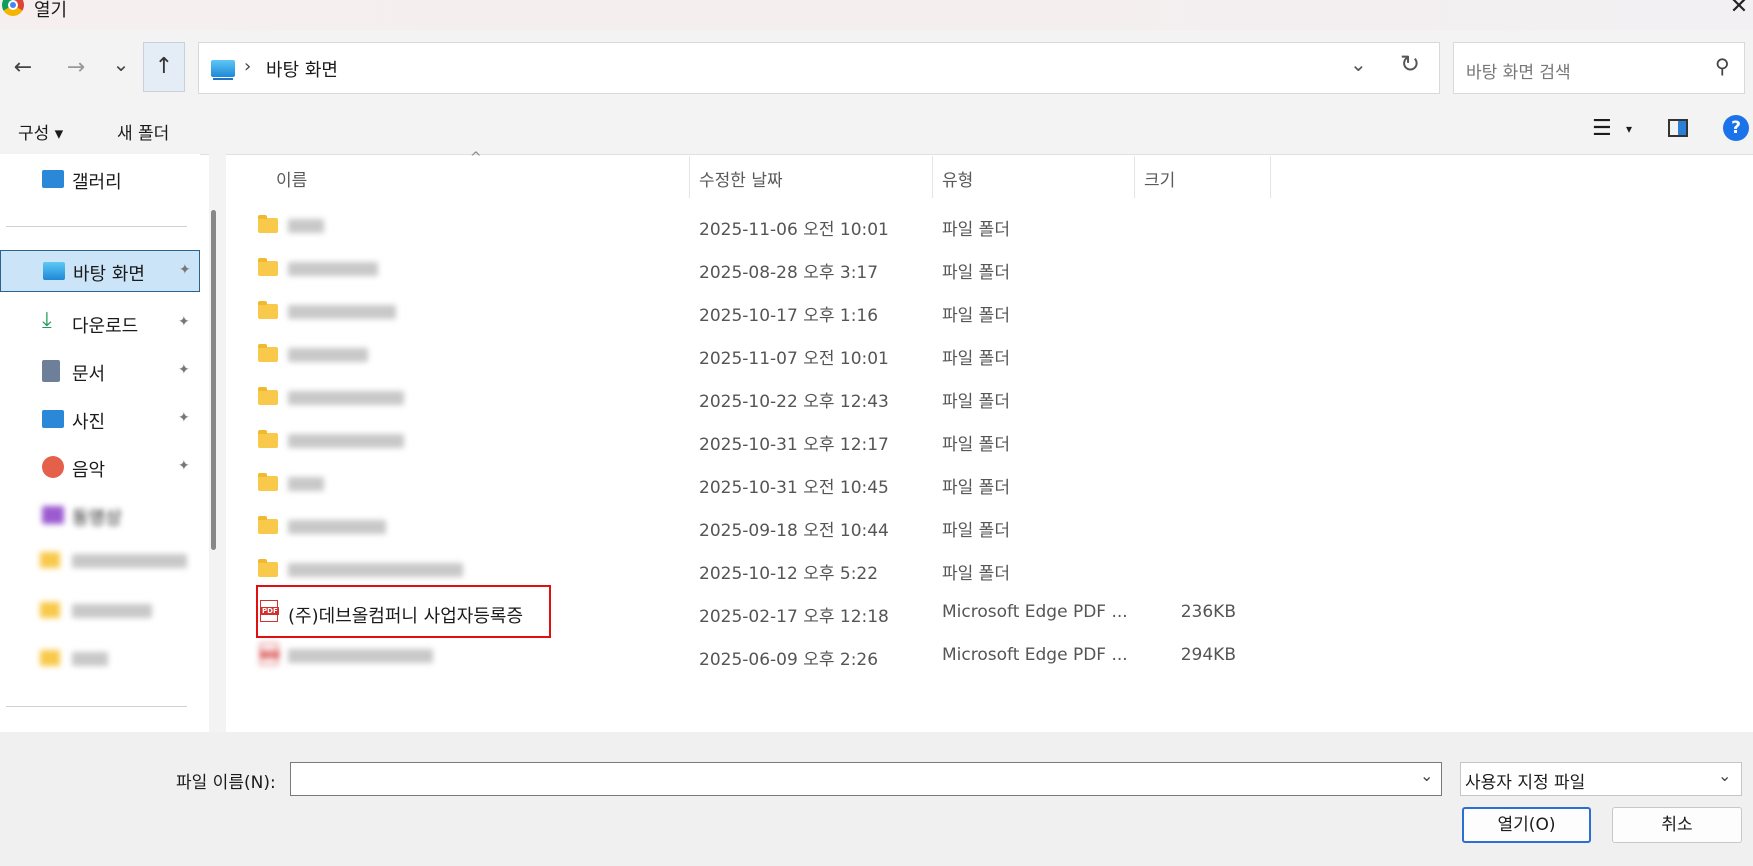  I want to click on view-options-icon: ☰, so click(1602, 128).